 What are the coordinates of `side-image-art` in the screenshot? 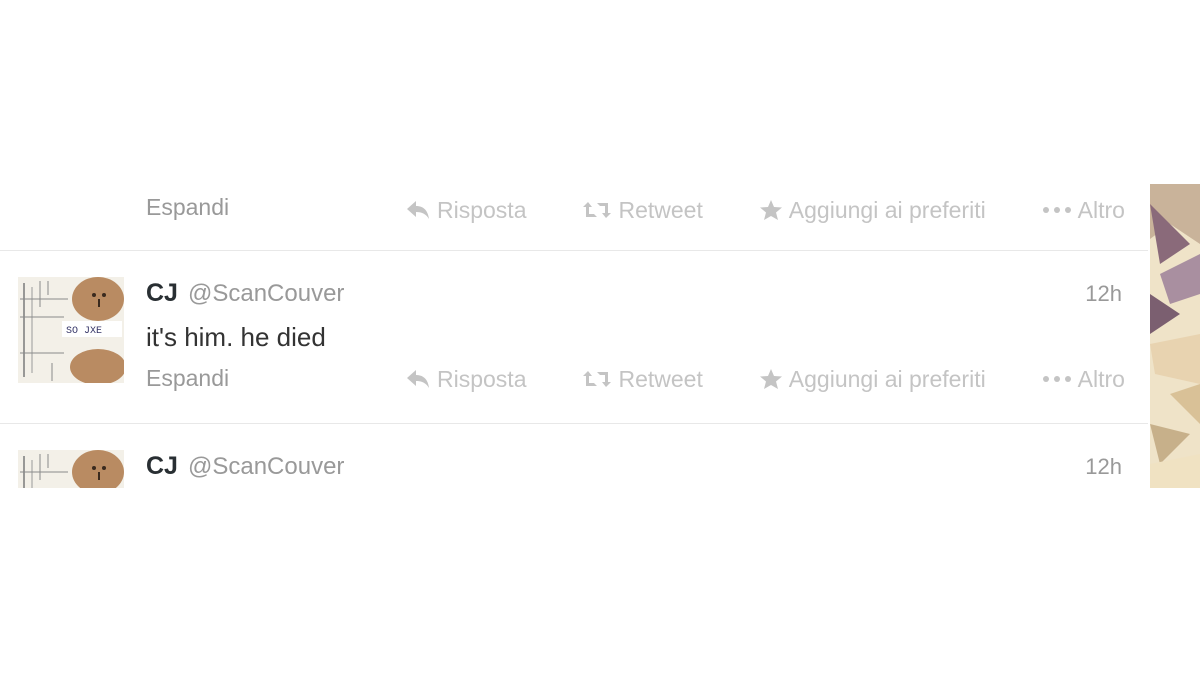 It's located at (1175, 336).